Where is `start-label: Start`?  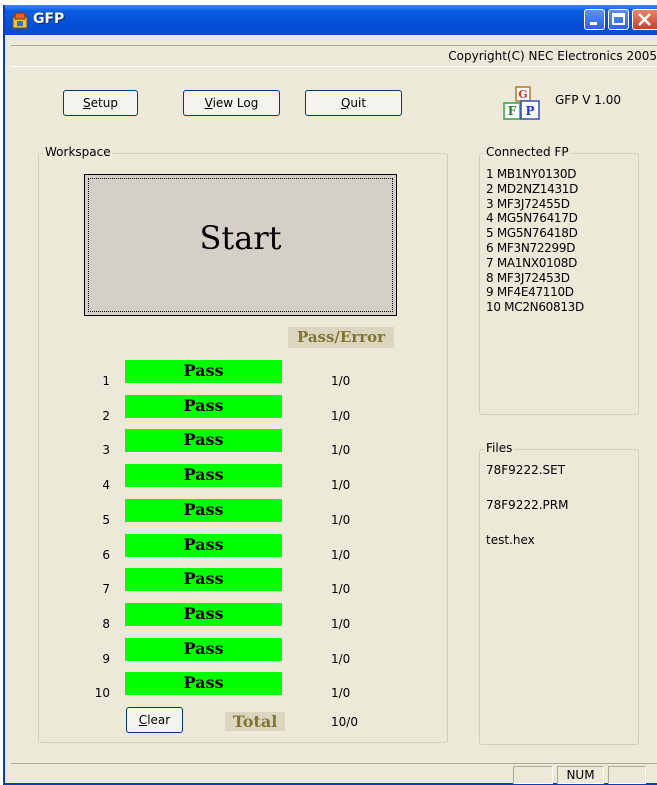 start-label: Start is located at coordinates (240, 238).